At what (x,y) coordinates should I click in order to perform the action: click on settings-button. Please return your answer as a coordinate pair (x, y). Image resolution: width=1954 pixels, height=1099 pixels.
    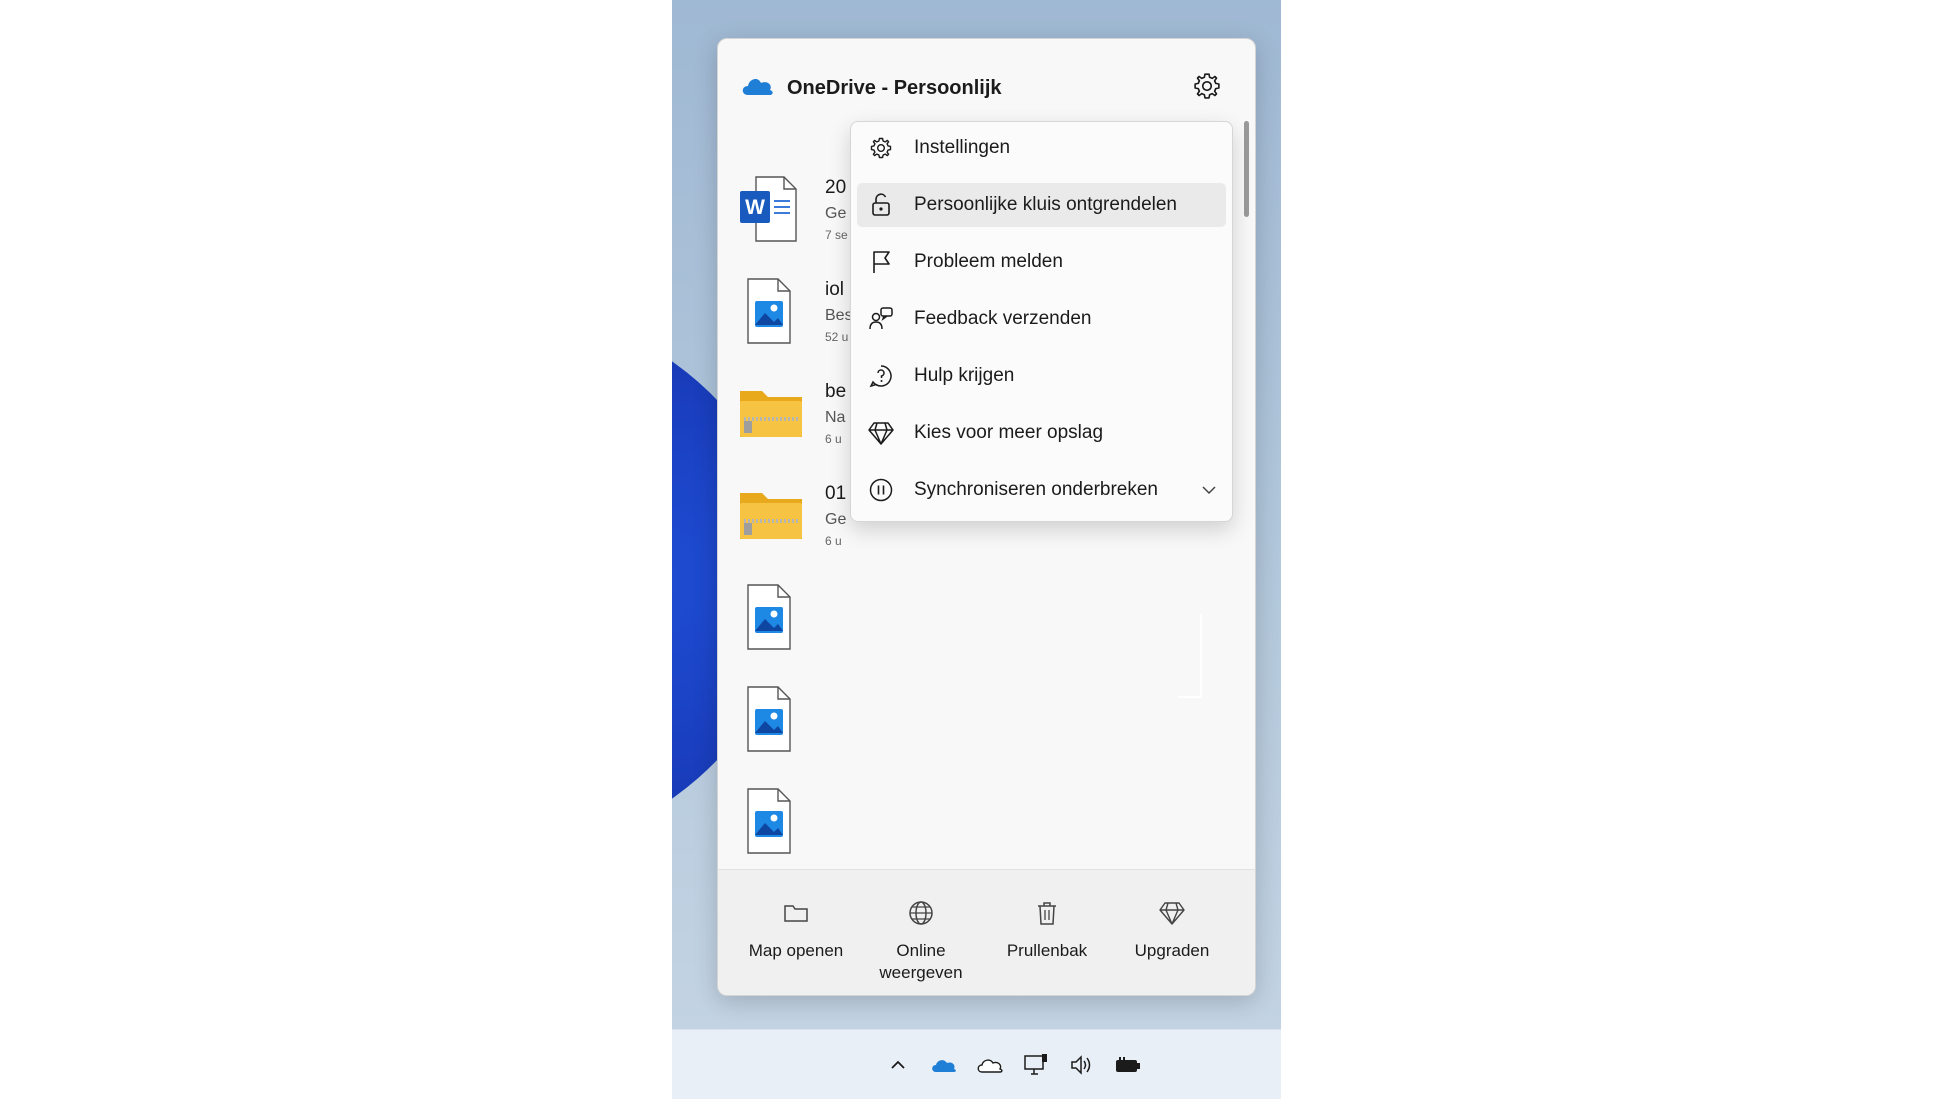
    Looking at the image, I should click on (1207, 88).